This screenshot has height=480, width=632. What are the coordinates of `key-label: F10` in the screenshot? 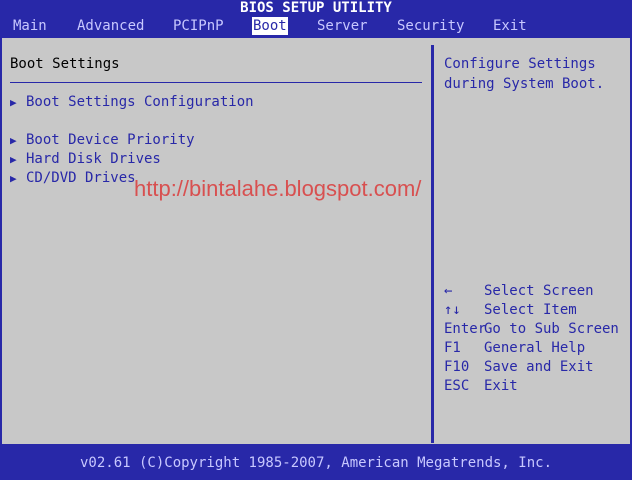 It's located at (457, 367).